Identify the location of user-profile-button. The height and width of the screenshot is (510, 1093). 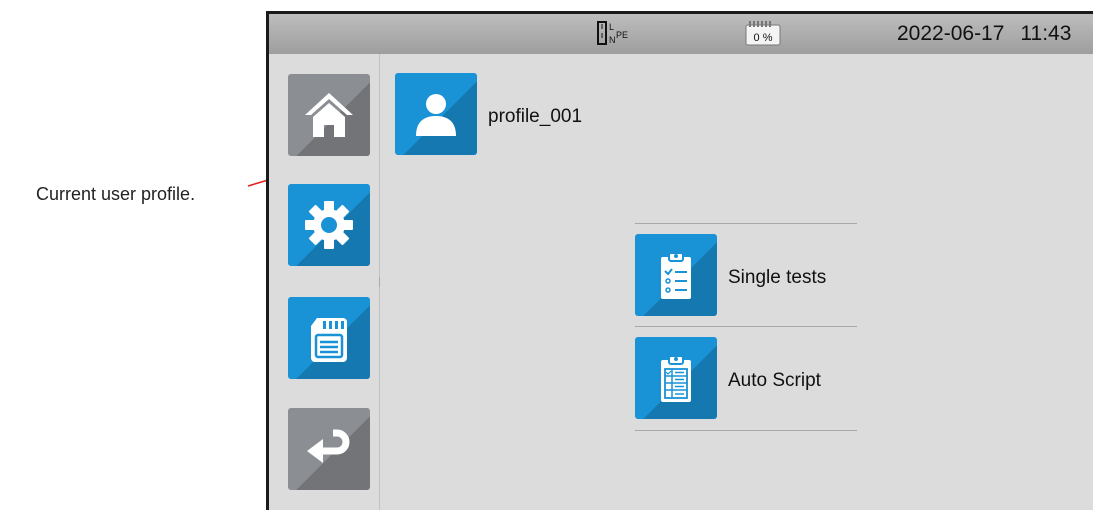
(436, 114).